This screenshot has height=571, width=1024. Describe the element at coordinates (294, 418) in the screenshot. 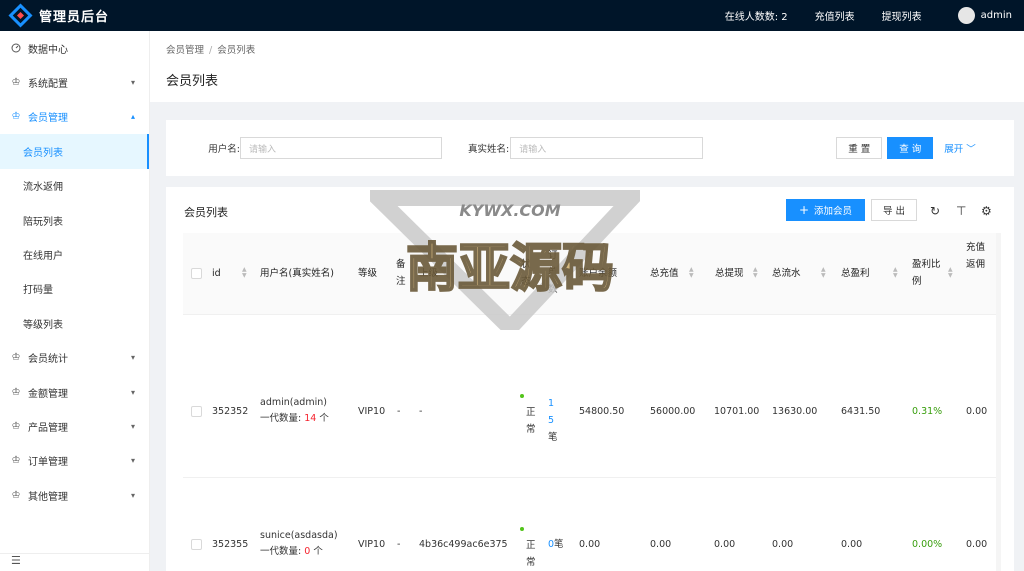

I see `cell-sub-count: 一代数量: 14 个` at that location.